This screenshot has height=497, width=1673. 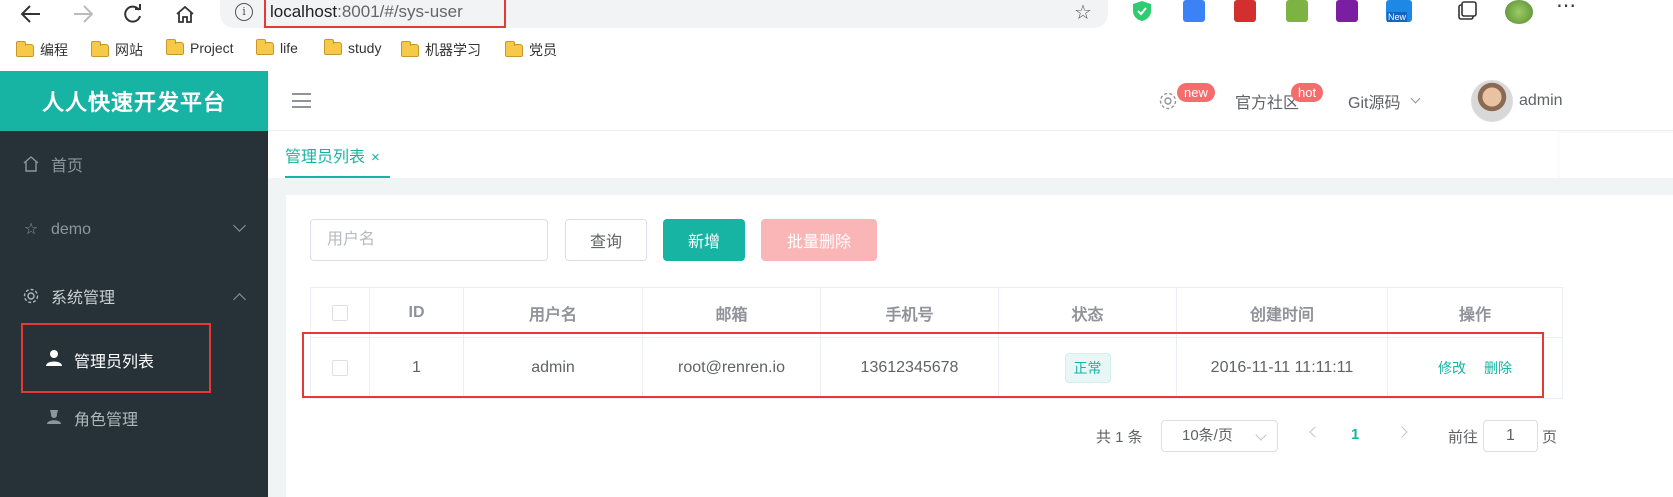 I want to click on table-cell-created: 2016-11-11 11:11:11, so click(x=1282, y=368).